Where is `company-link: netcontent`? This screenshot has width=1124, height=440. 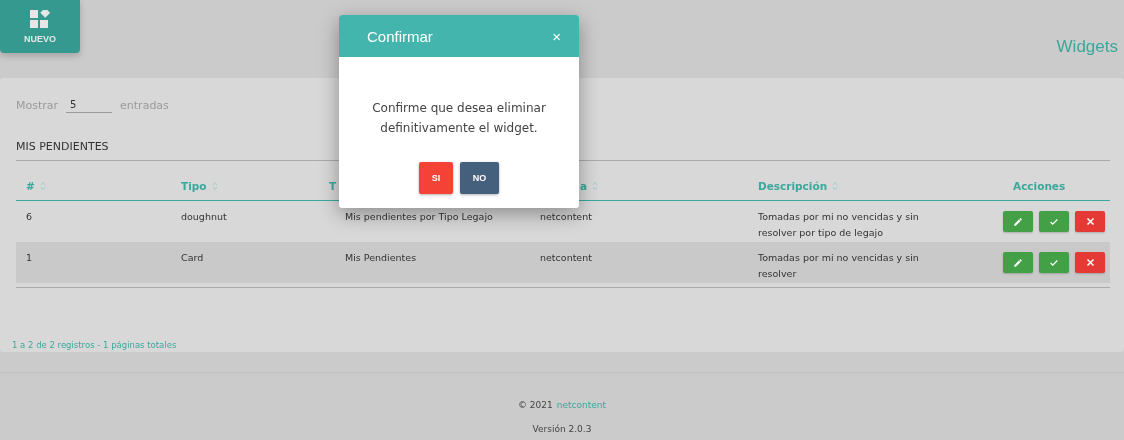 company-link: netcontent is located at coordinates (581, 405).